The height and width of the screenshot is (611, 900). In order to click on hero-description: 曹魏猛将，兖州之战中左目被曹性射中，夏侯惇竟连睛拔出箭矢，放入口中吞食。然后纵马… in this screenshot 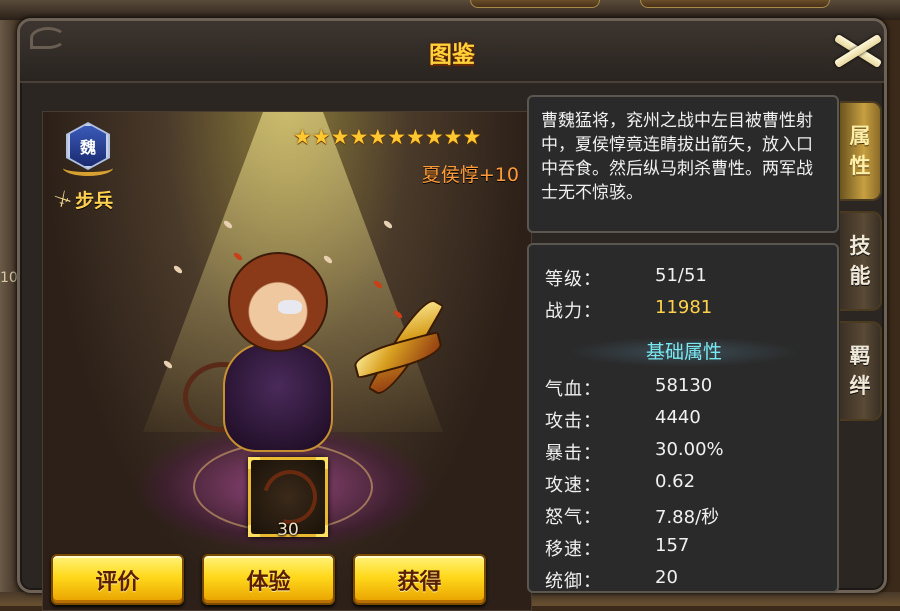, I will do `click(677, 157)`.